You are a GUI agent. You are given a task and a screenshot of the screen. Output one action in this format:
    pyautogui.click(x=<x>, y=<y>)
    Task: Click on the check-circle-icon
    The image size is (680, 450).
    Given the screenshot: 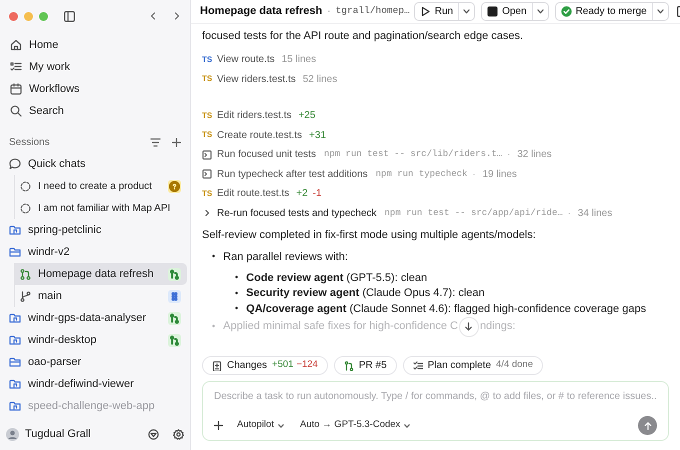 What is the action you would take?
    pyautogui.click(x=566, y=11)
    